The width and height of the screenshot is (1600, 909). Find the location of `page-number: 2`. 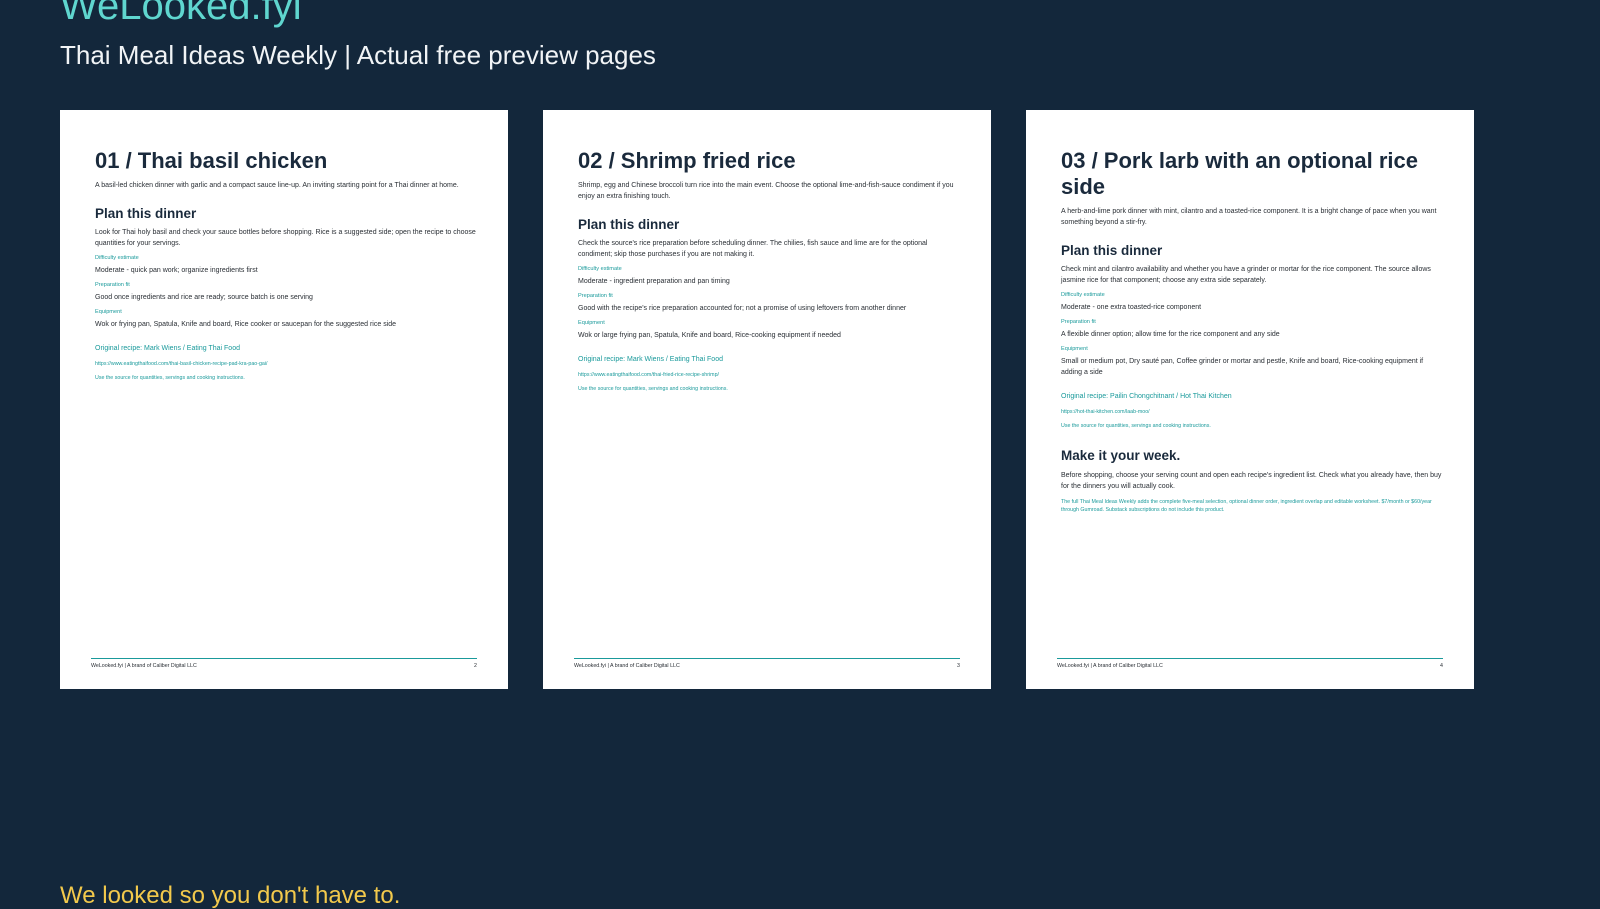

page-number: 2 is located at coordinates (475, 666).